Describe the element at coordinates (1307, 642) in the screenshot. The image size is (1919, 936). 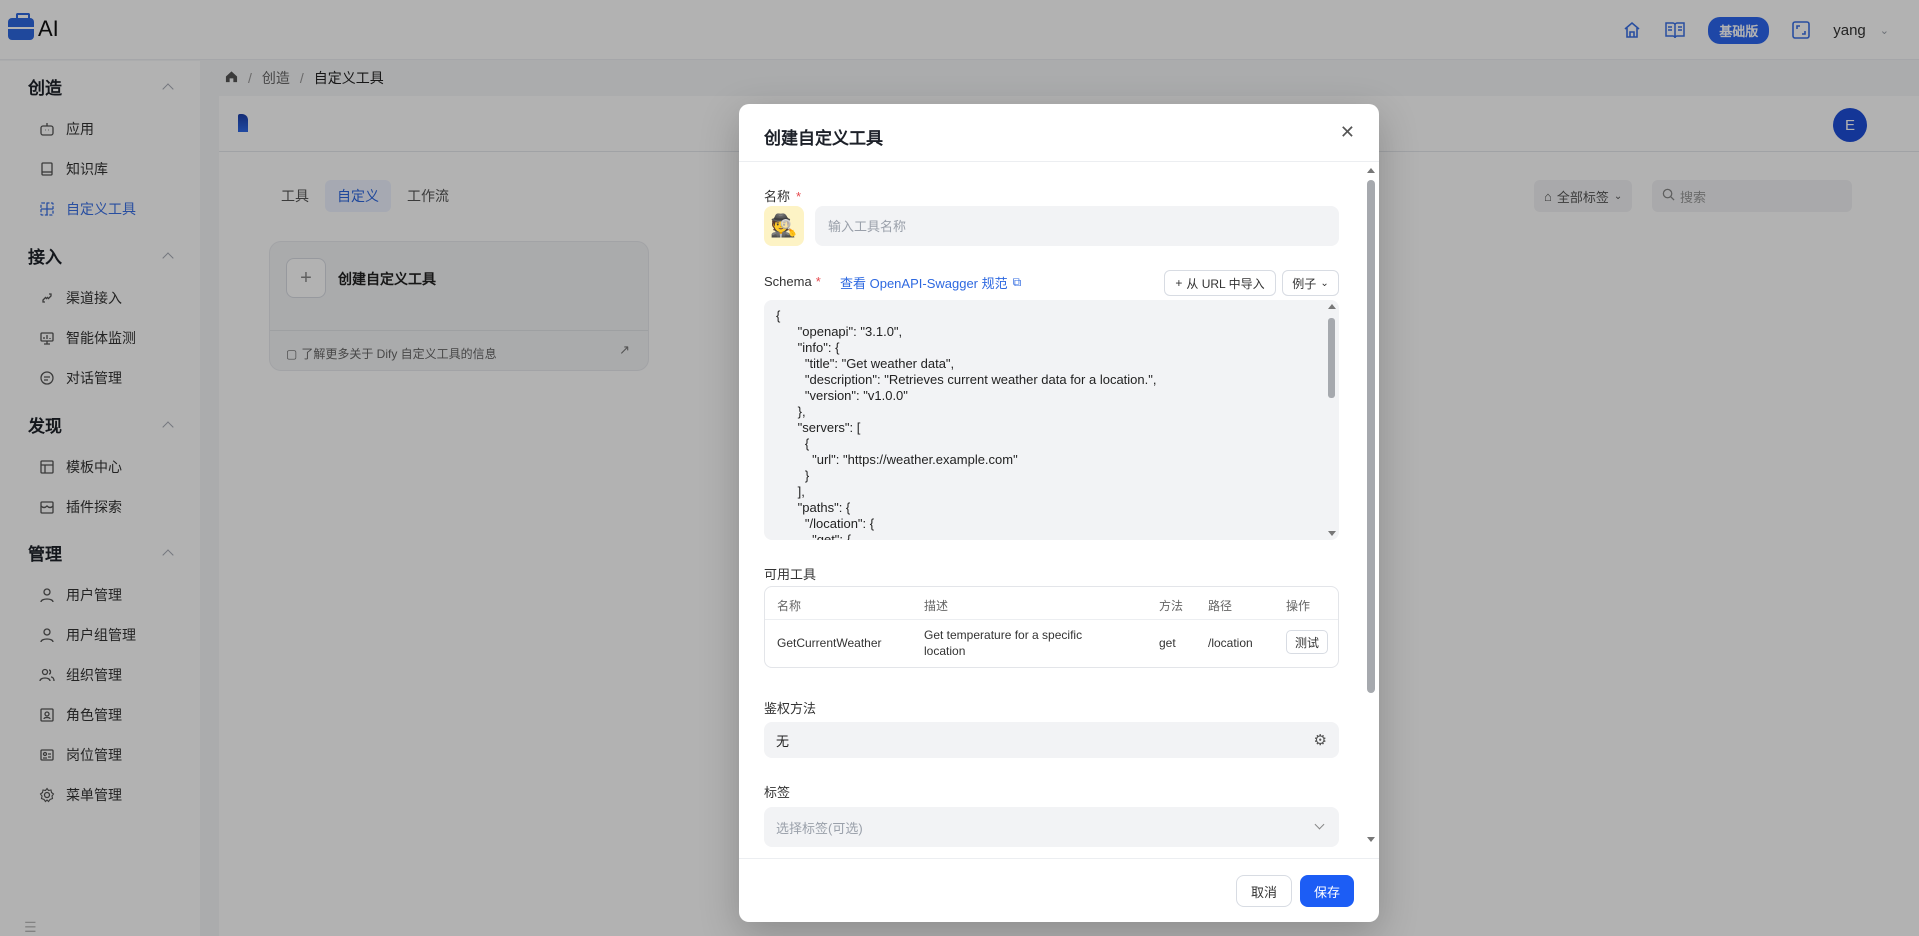
I see `test-button: 测试` at that location.